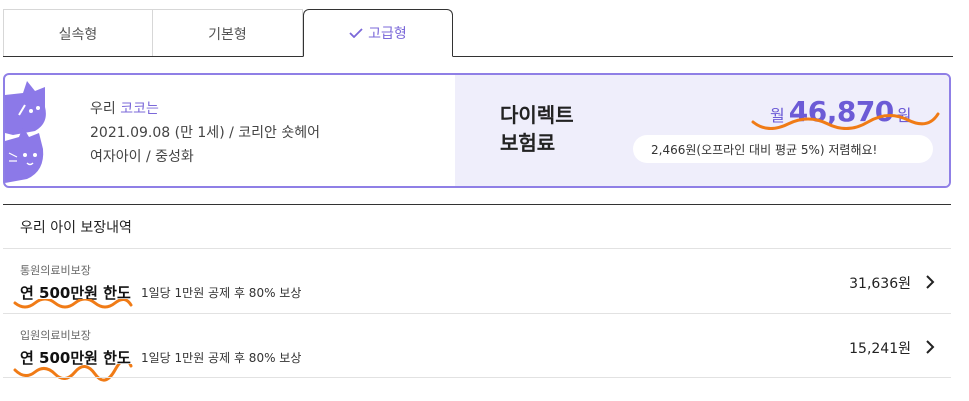 The image size is (969, 401). I want to click on pet-birth-breed: 2021.09.08 (만 1세) / 코리안 숏헤어, so click(205, 133).